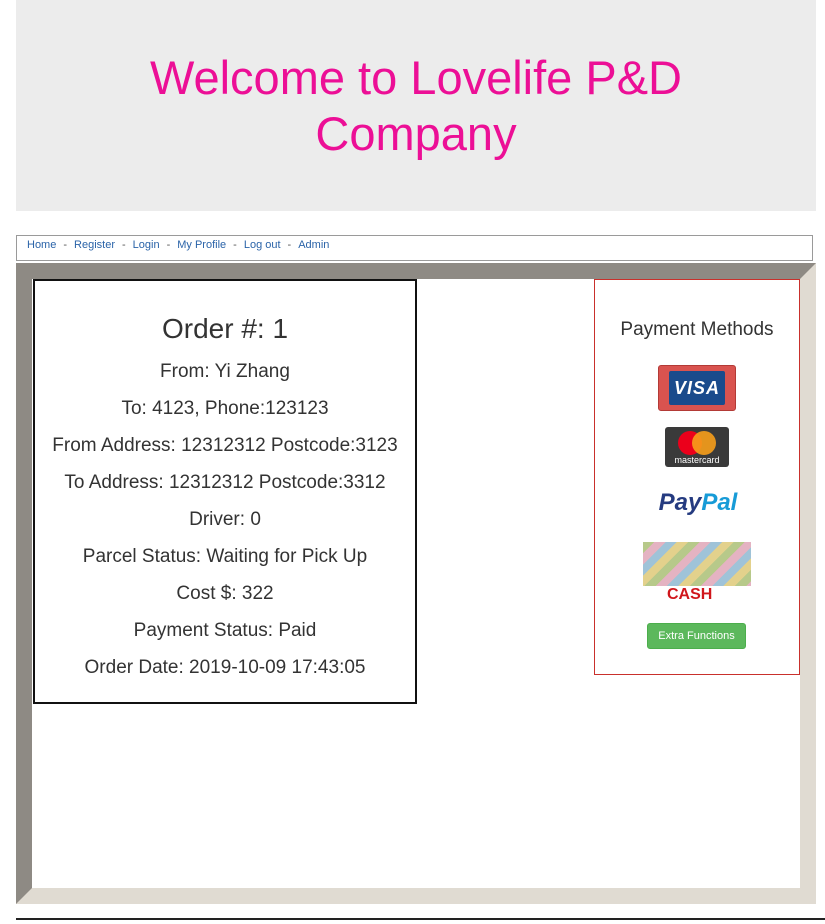 This screenshot has width=825, height=924. I want to click on nav-home-link: Home, so click(41, 245).